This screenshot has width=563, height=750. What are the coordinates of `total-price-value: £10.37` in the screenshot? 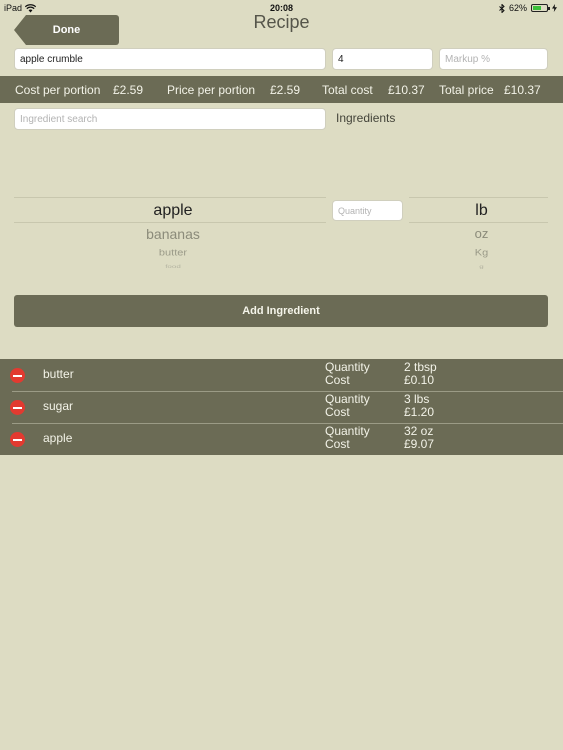 It's located at (522, 90).